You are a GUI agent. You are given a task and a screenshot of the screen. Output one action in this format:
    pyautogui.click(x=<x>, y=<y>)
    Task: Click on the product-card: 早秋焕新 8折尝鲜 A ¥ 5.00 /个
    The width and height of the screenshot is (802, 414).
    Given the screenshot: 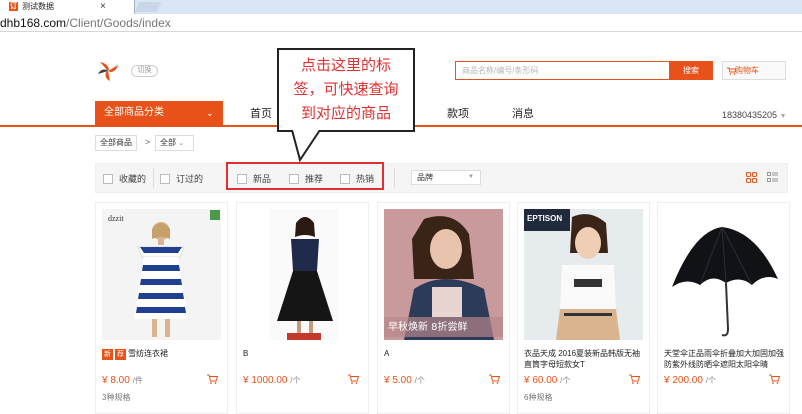 What is the action you would take?
    pyautogui.click(x=443, y=308)
    